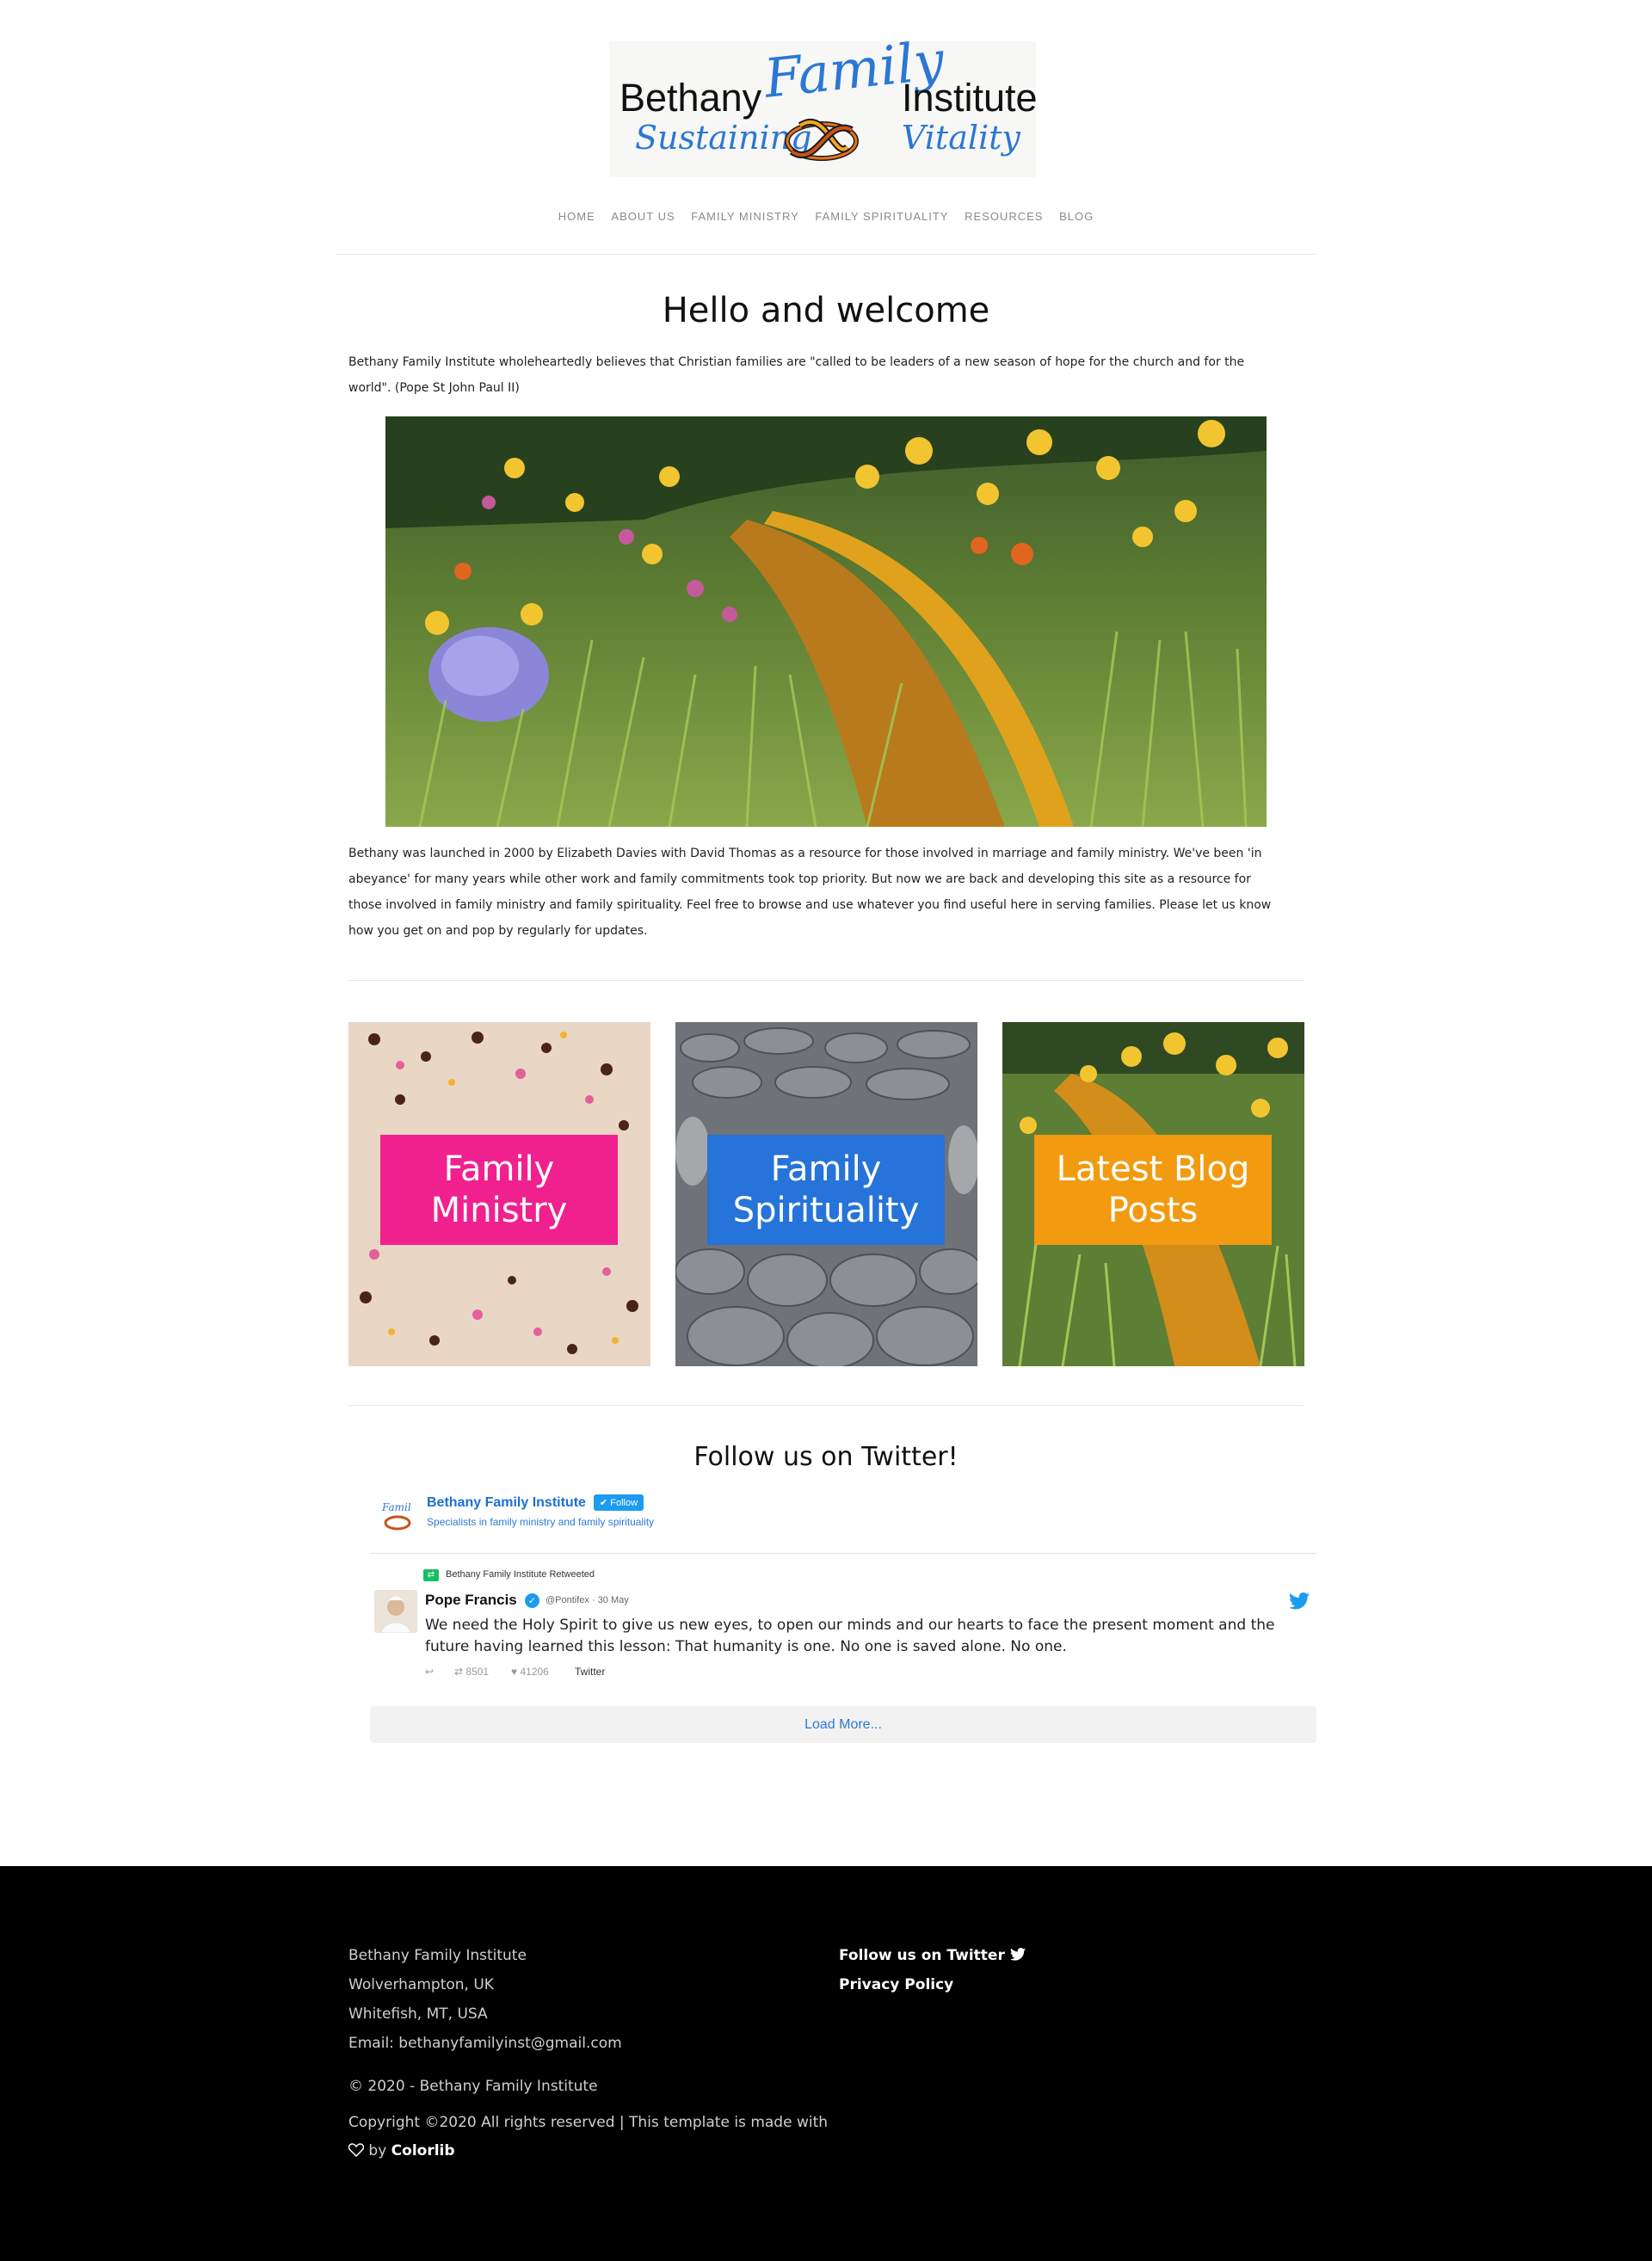  What do you see at coordinates (1153, 1169) in the screenshot?
I see `card-label-line: Latest Blog` at bounding box center [1153, 1169].